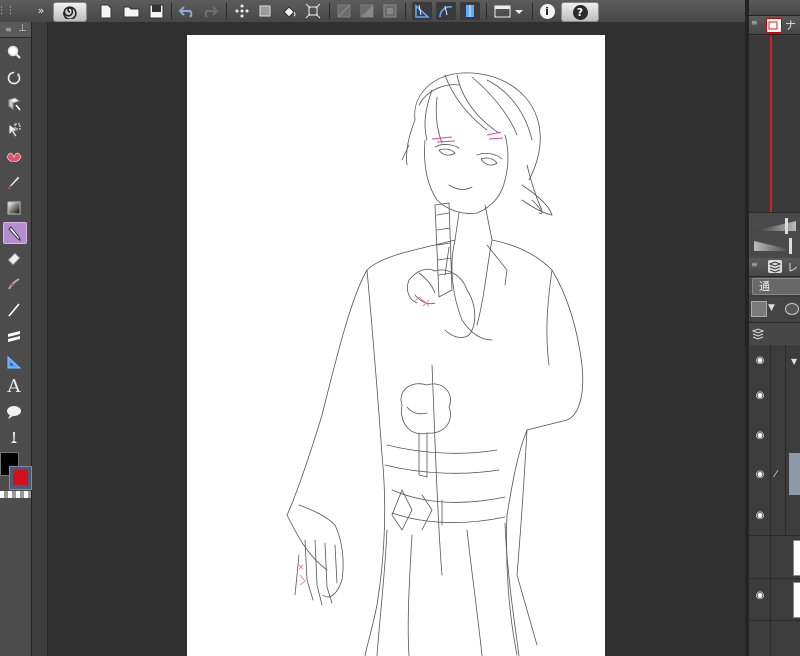 This screenshot has height=656, width=800. Describe the element at coordinates (771, 124) in the screenshot. I see `navigator-frame-line` at that location.